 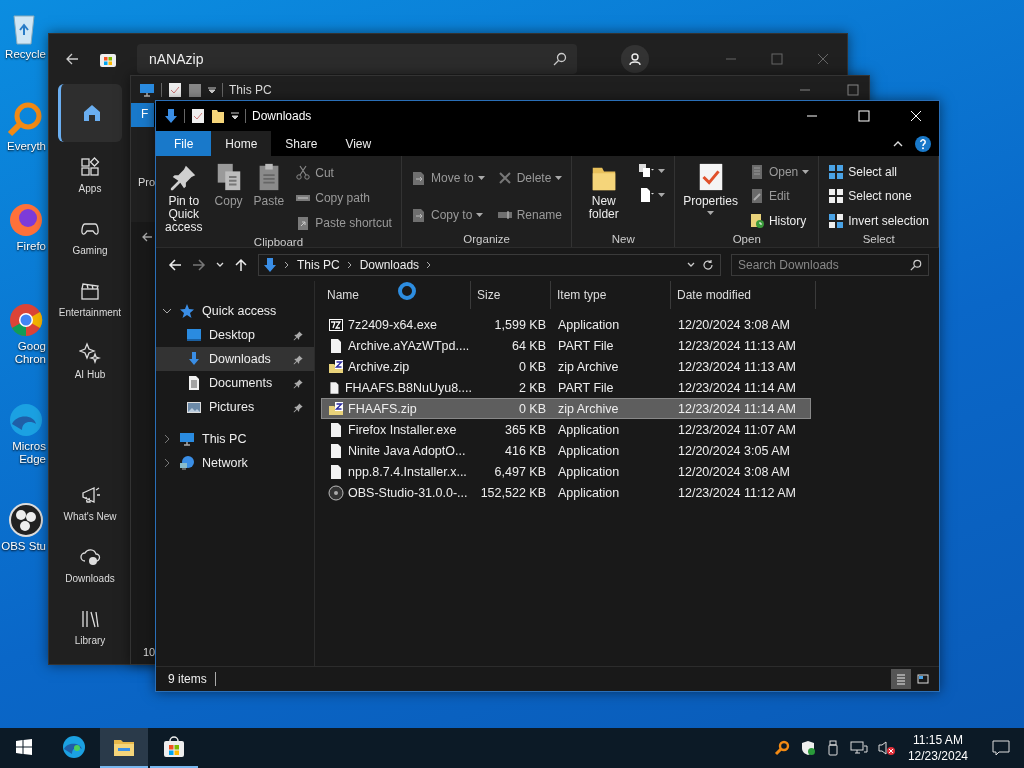 What do you see at coordinates (336, 492) in the screenshot?
I see `disc-icon` at bounding box center [336, 492].